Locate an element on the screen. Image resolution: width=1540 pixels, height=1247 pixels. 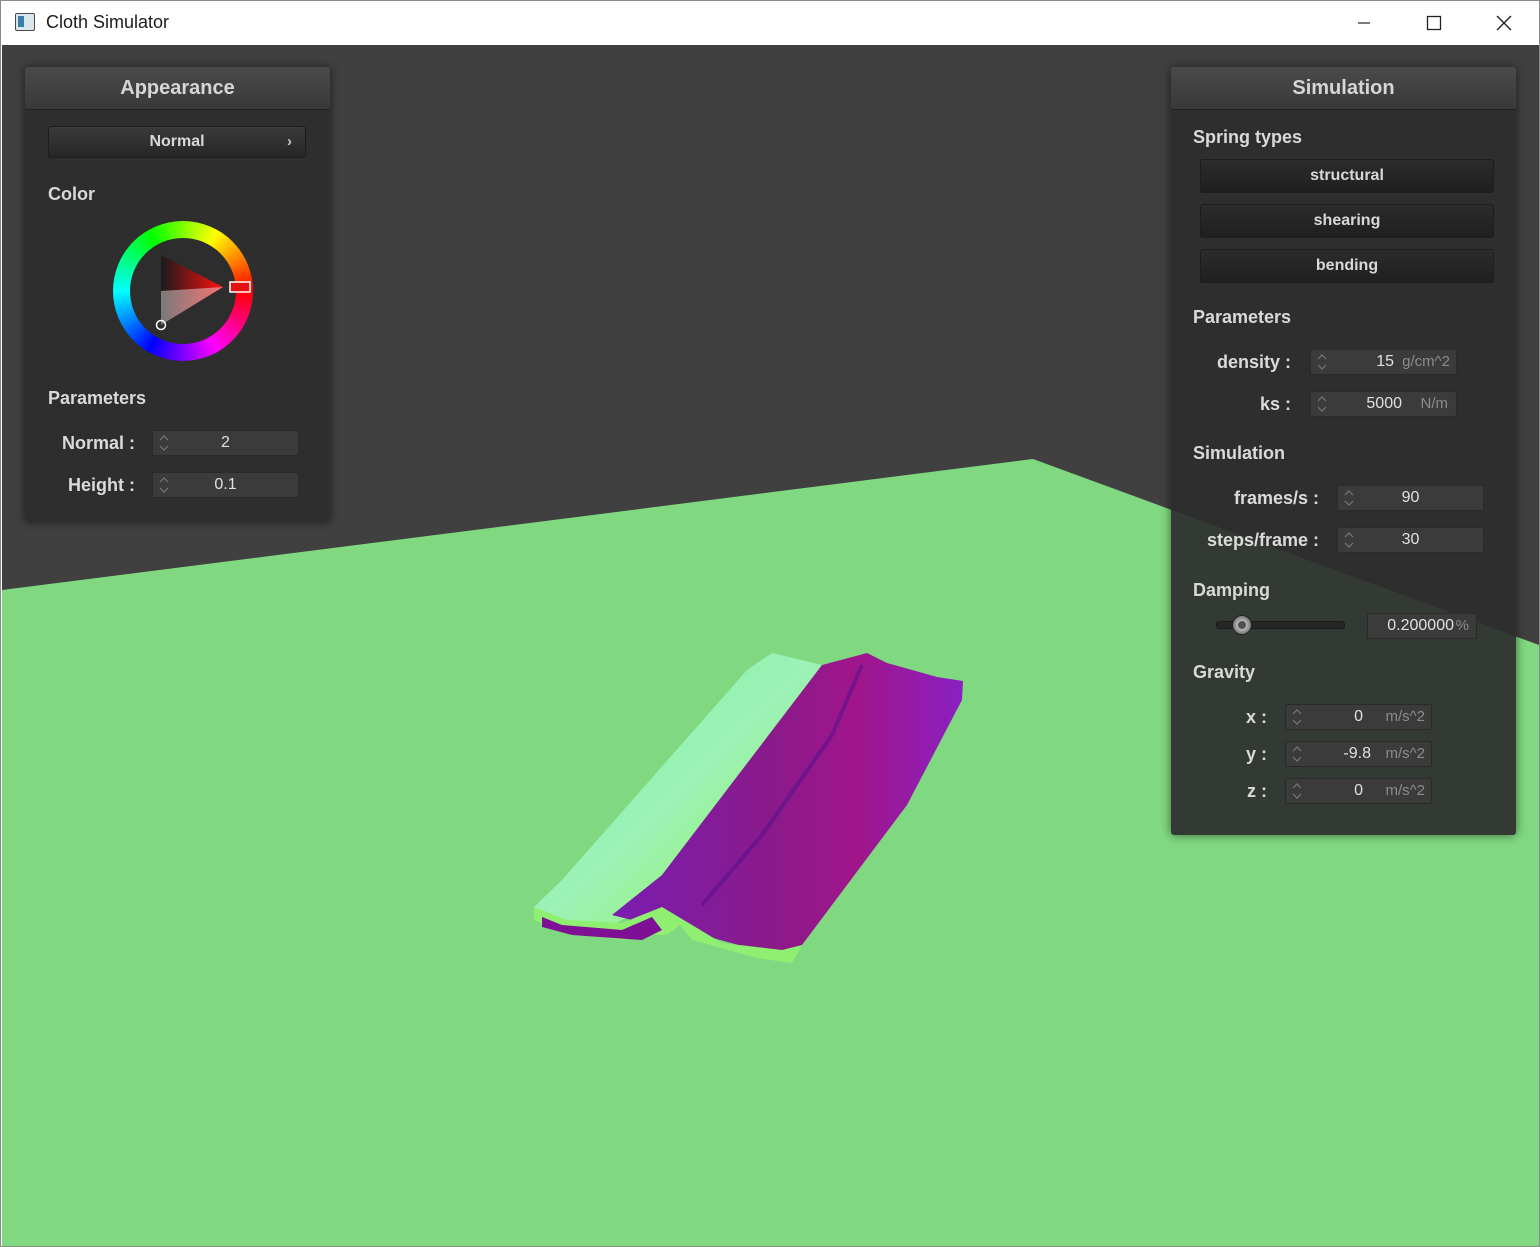
steps-label: steps/frame : is located at coordinates (1262, 540).